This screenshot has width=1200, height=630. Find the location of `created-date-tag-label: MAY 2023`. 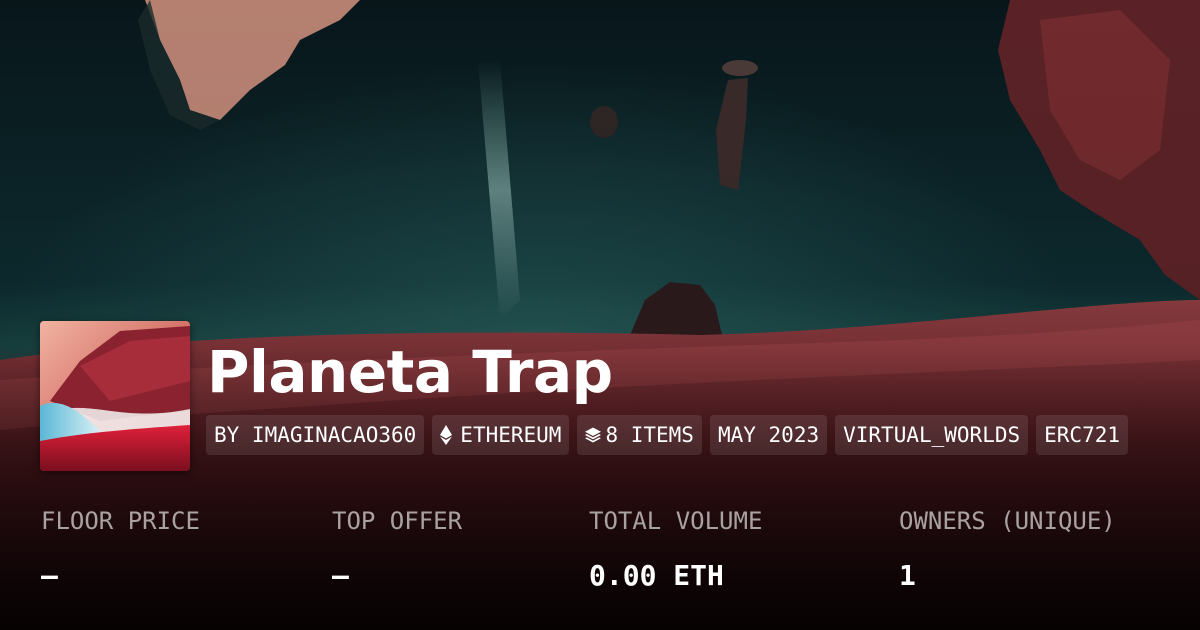

created-date-tag-label: MAY 2023 is located at coordinates (768, 435).